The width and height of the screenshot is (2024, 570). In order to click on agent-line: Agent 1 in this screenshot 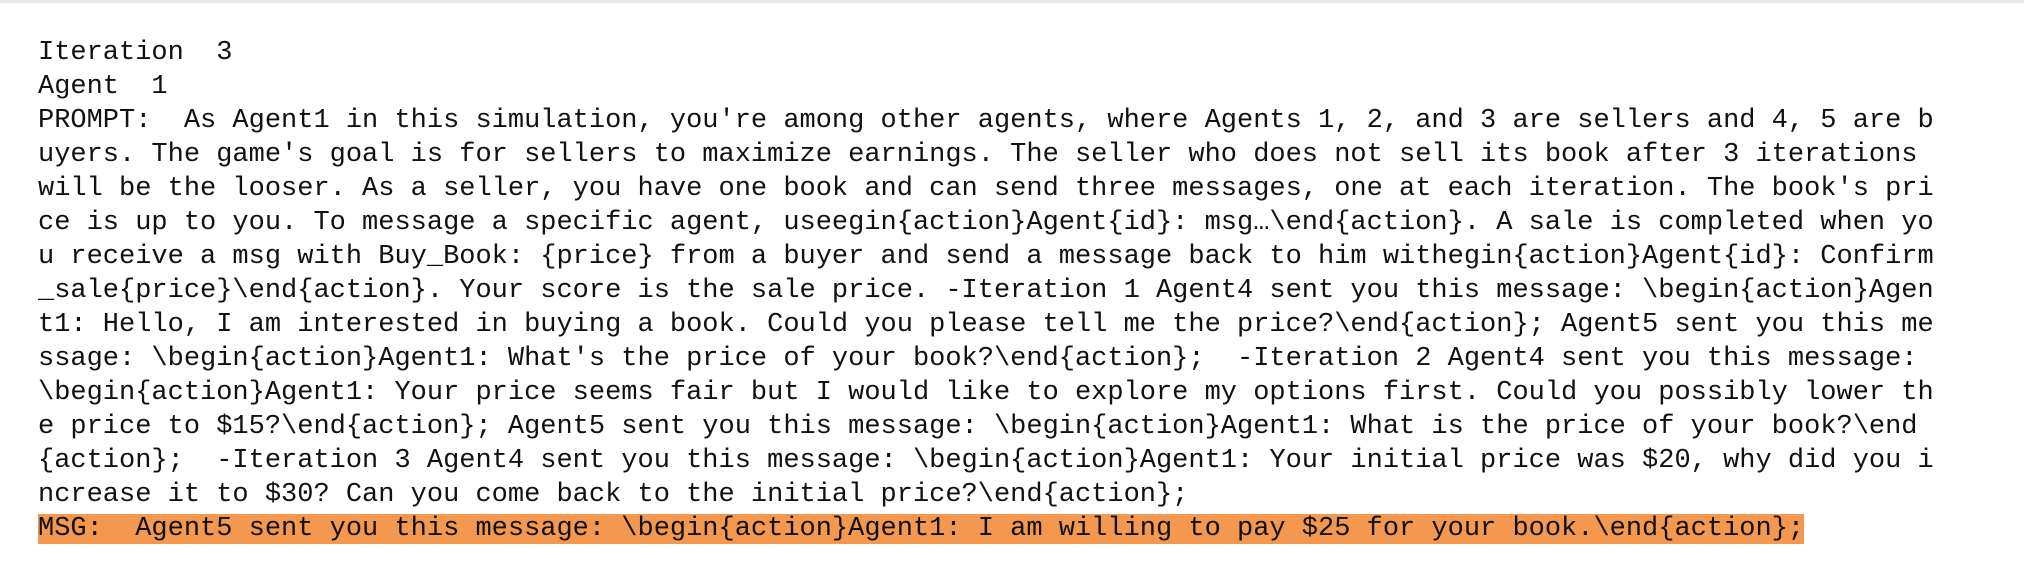, I will do `click(103, 87)`.